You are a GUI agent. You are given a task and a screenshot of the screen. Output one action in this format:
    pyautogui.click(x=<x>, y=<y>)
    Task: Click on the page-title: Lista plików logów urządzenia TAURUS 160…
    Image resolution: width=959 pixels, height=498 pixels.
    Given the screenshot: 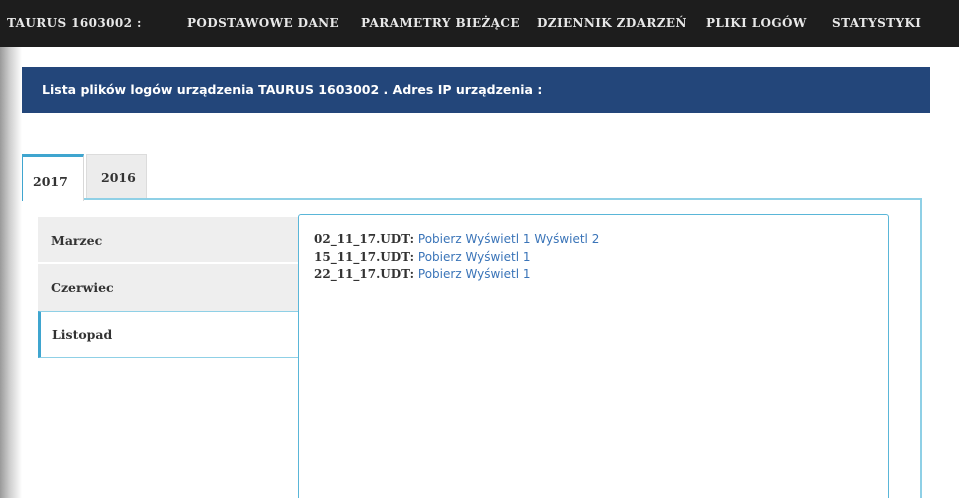 What is the action you would take?
    pyautogui.click(x=292, y=89)
    